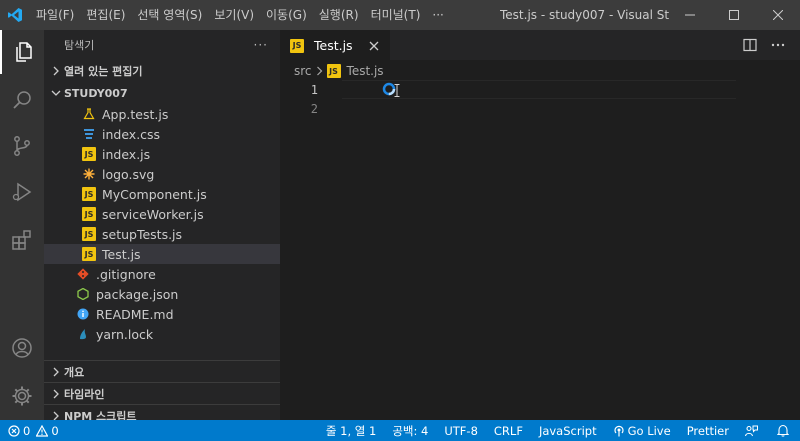 The image size is (800, 441). I want to click on file-item: JS serviceWorker.js, so click(162, 214).